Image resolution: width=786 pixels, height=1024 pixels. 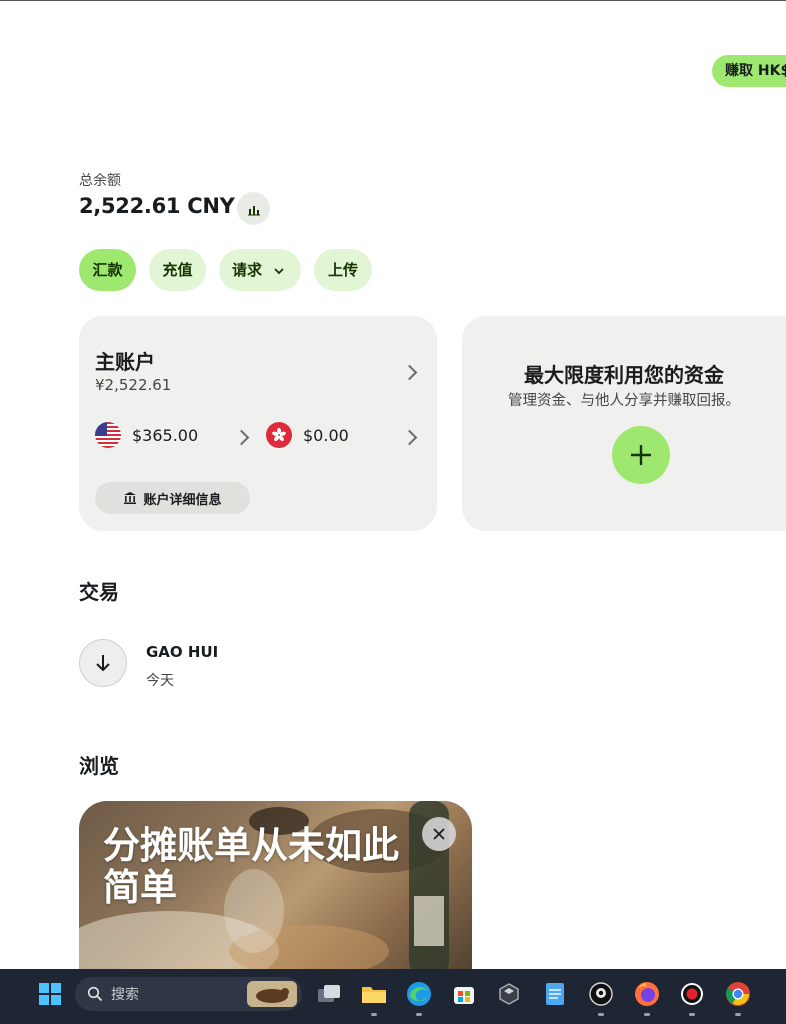 I want to click on search-icon, so click(x=95, y=994).